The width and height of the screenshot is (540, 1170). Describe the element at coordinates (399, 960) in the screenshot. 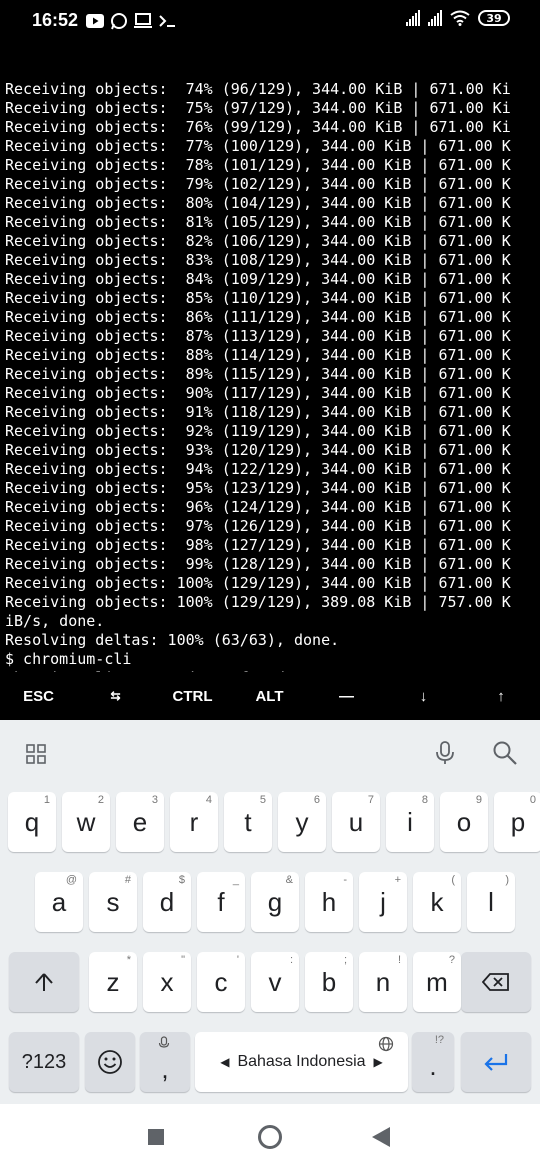

I see `key-hint: !` at that location.